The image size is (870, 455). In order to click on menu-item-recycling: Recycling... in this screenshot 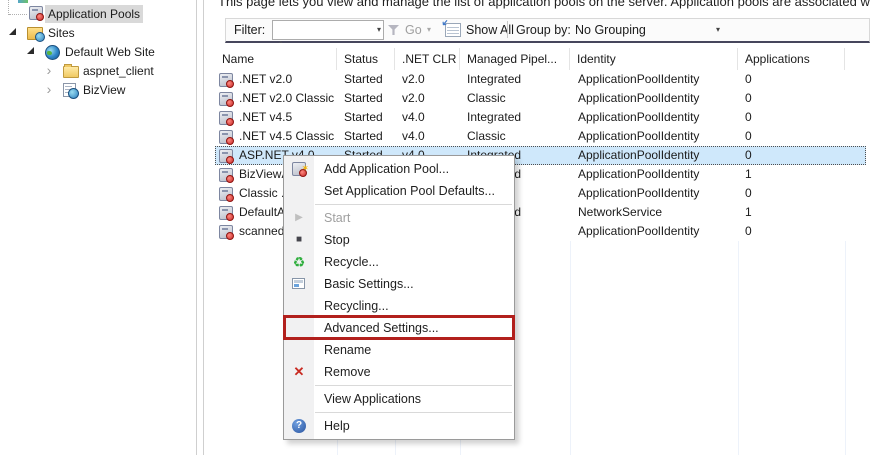, I will do `click(399, 306)`.